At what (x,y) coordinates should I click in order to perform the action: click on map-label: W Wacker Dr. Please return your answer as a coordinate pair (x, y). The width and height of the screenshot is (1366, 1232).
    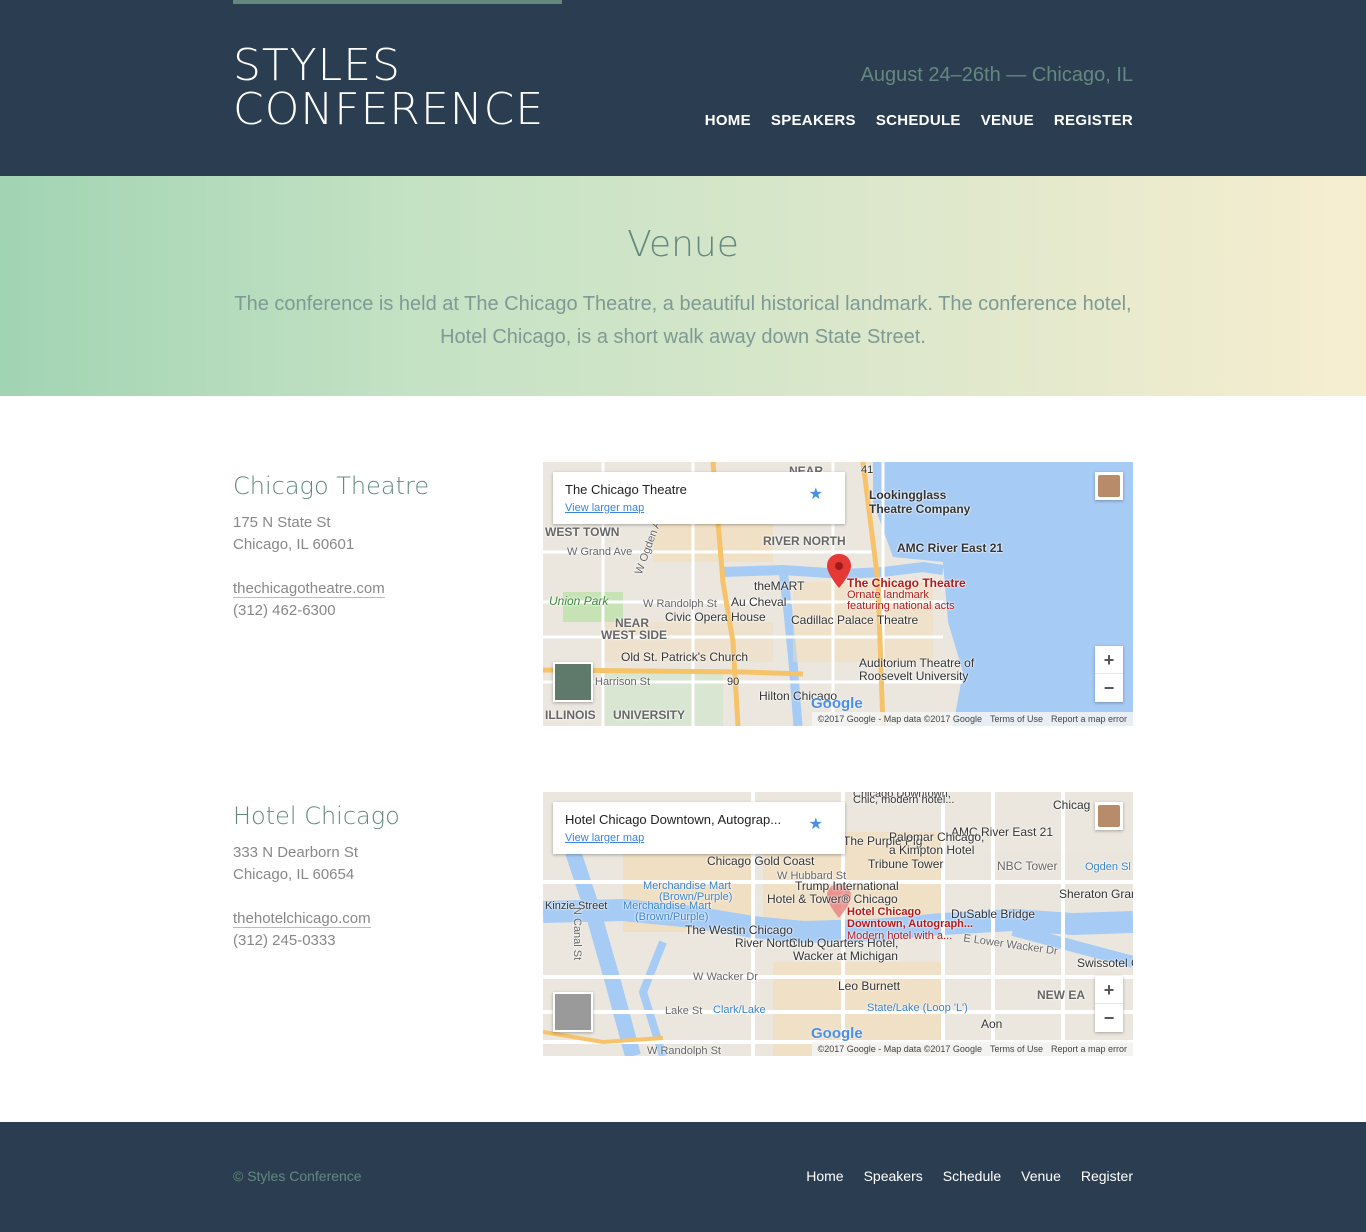
    Looking at the image, I should click on (725, 977).